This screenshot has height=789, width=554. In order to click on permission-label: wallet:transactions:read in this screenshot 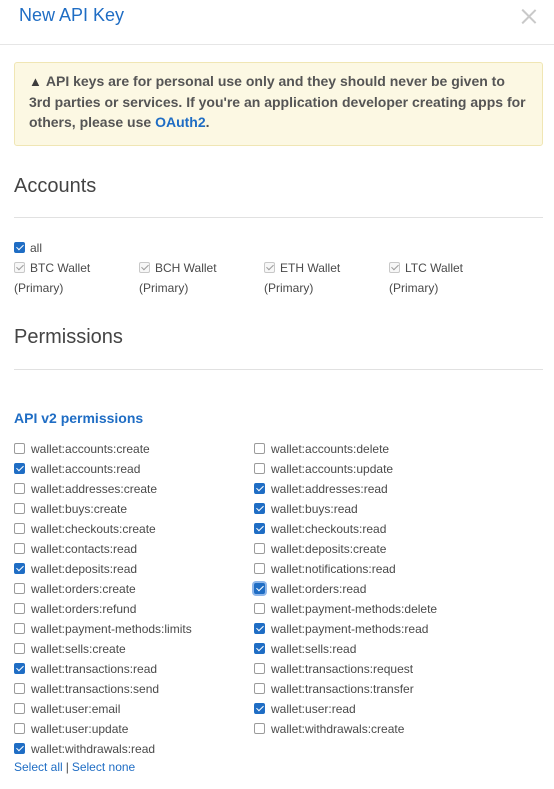, I will do `click(94, 669)`.